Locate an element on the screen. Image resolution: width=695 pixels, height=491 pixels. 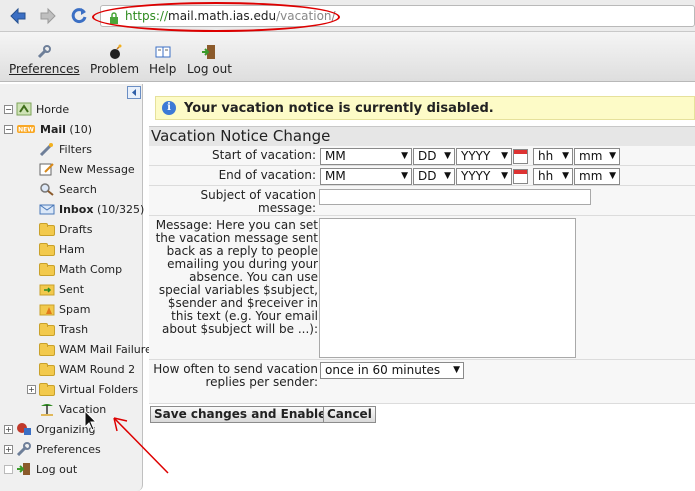
forward-button is located at coordinates (48, 16).